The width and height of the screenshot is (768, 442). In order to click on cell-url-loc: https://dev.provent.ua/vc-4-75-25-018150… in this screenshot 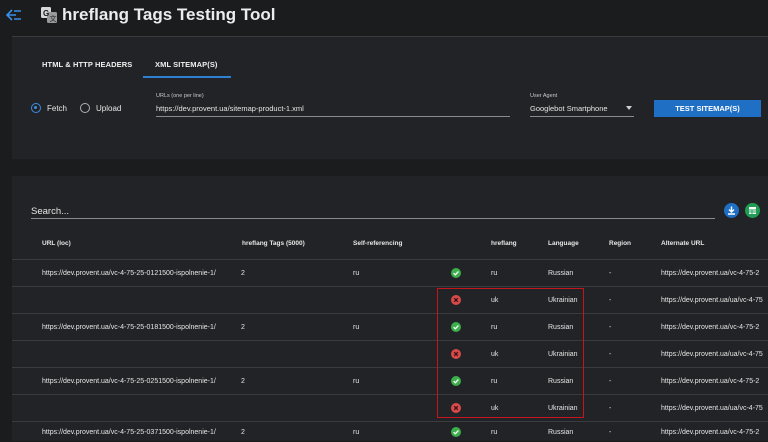, I will do `click(129, 327)`.